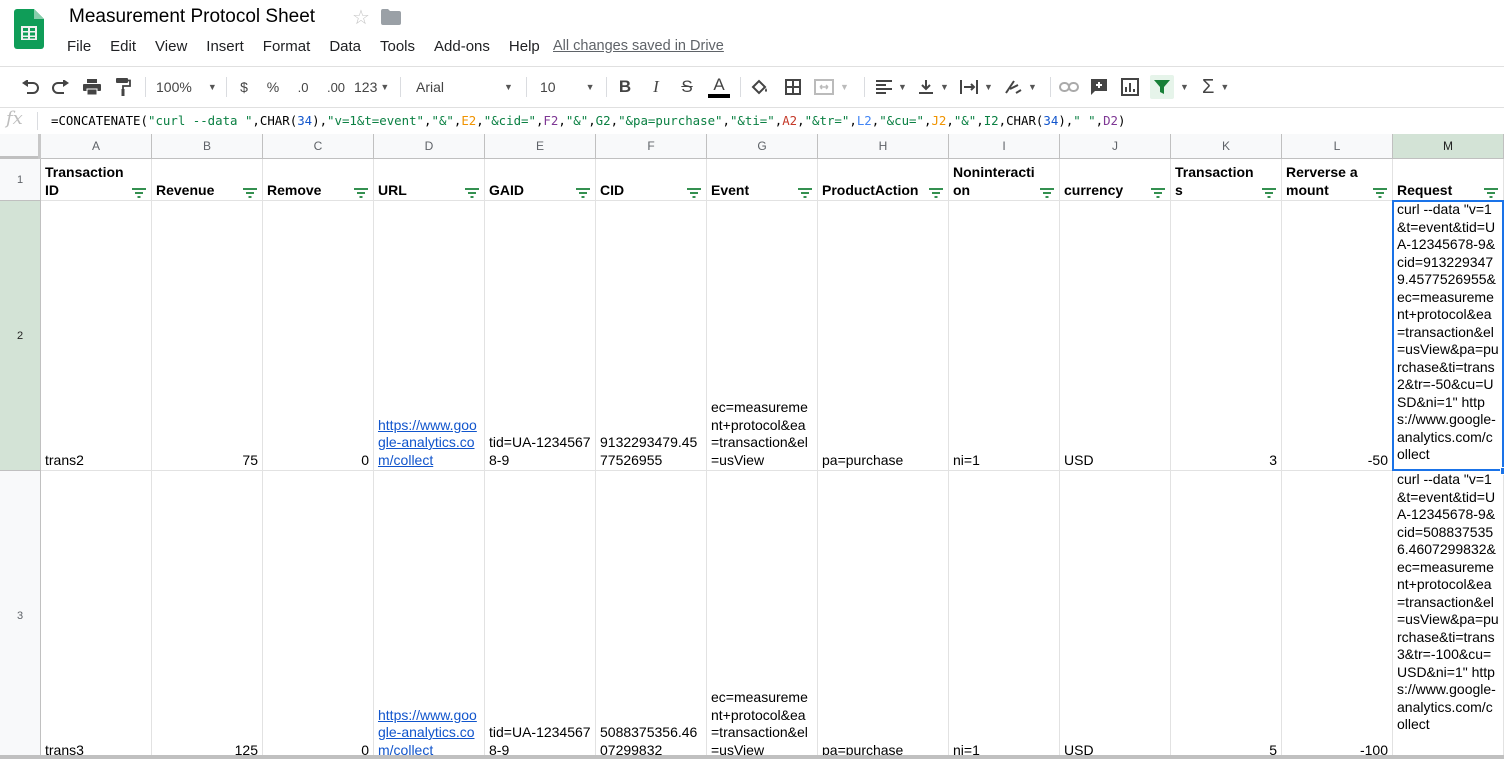 This screenshot has width=1504, height=759. What do you see at coordinates (171, 46) in the screenshot?
I see `menu-view: View` at bounding box center [171, 46].